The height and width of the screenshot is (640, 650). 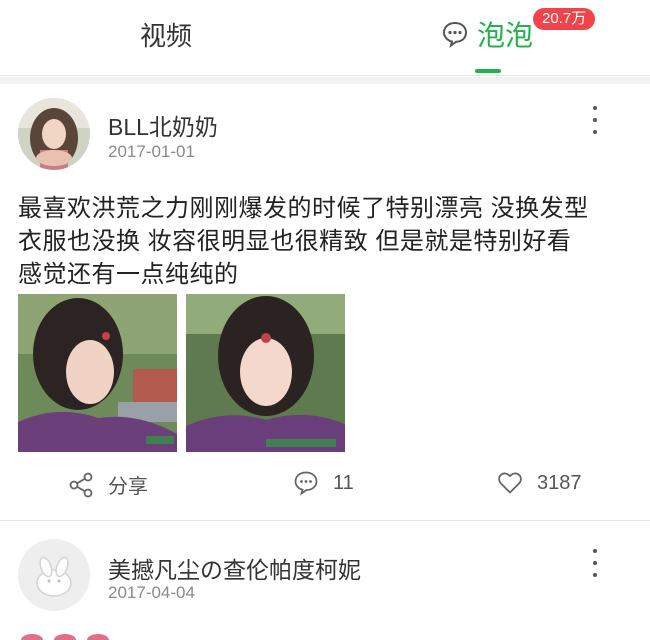 I want to click on heart-icon, so click(x=510, y=483).